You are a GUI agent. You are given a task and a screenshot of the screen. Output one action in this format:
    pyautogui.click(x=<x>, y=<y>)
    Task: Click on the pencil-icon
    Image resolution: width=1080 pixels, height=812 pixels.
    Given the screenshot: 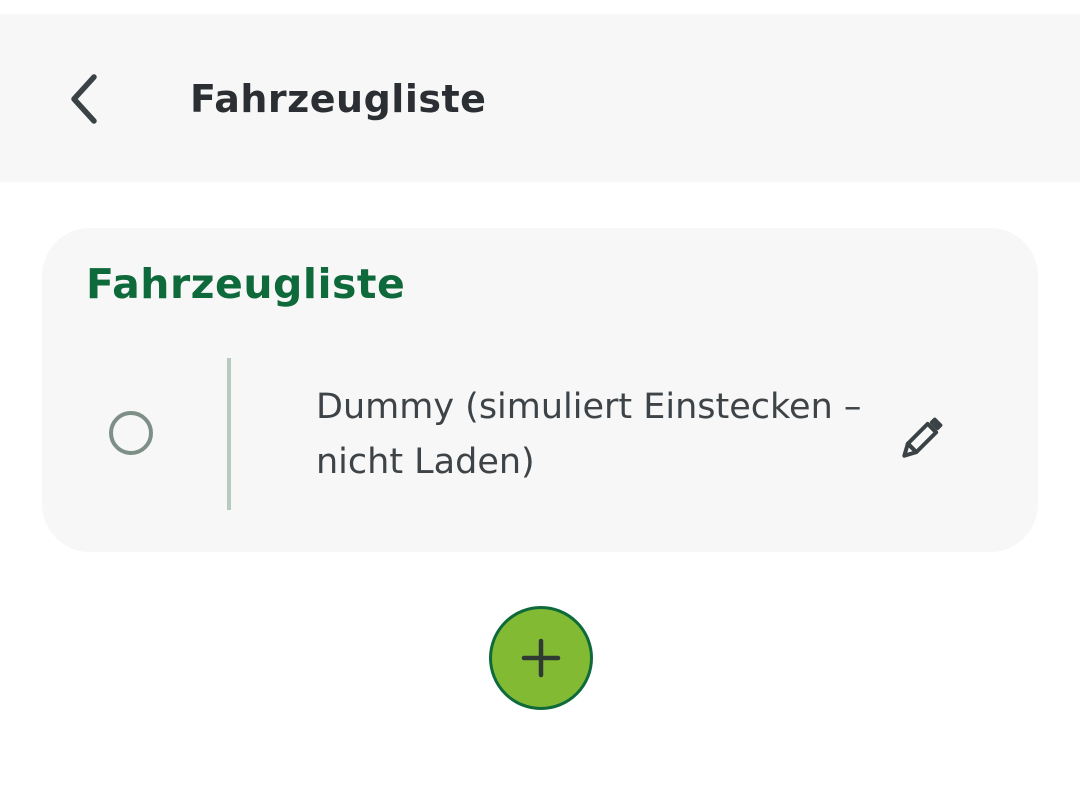 What is the action you would take?
    pyautogui.click(x=922, y=437)
    